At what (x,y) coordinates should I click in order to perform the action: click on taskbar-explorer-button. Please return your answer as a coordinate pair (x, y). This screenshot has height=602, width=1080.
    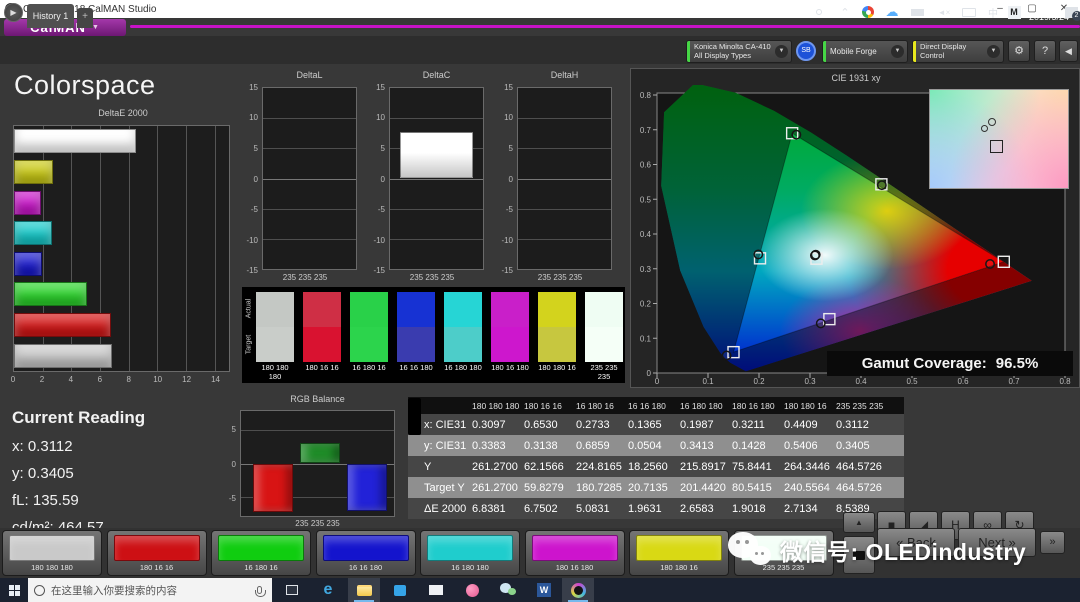
    Looking at the image, I should click on (364, 590).